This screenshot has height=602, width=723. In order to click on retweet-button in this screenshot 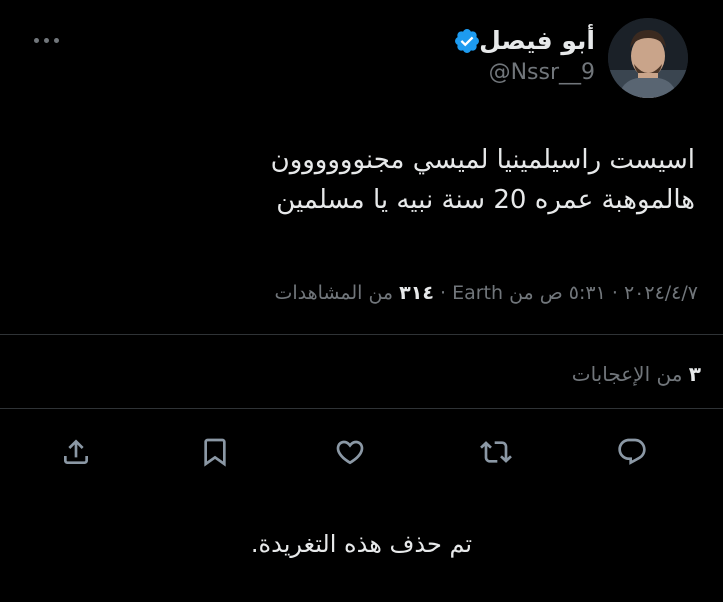, I will do `click(496, 452)`.